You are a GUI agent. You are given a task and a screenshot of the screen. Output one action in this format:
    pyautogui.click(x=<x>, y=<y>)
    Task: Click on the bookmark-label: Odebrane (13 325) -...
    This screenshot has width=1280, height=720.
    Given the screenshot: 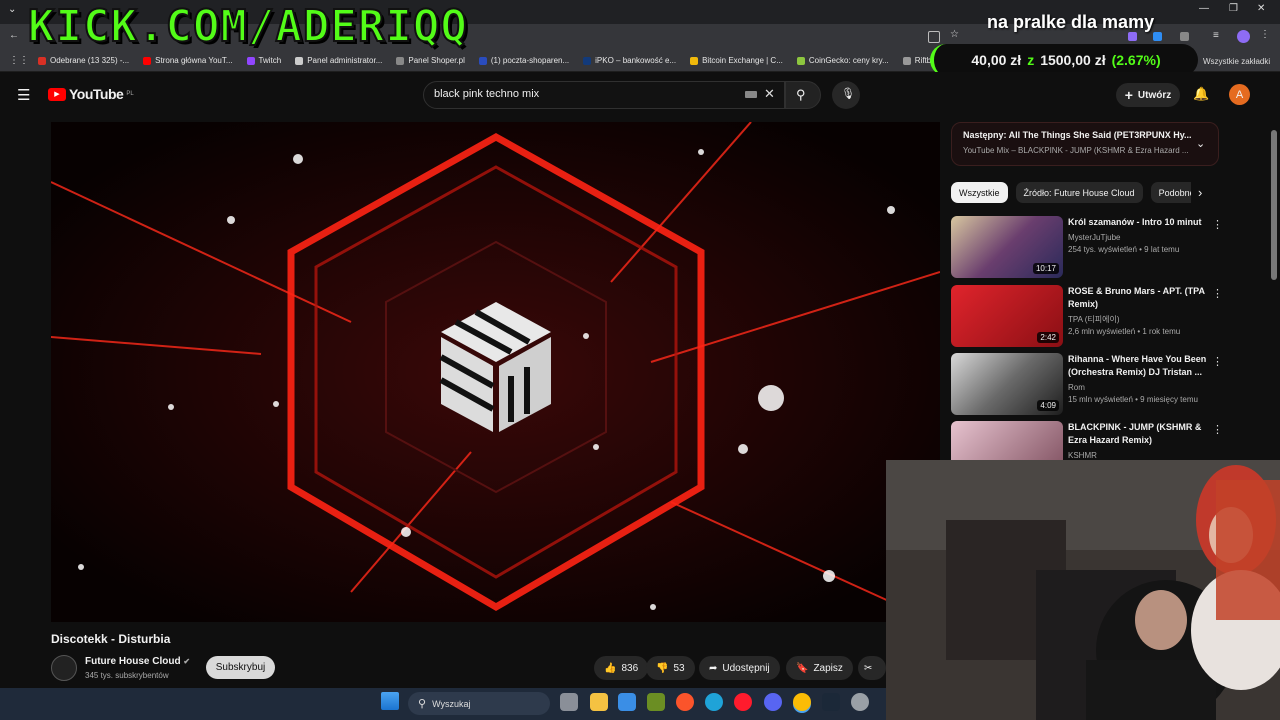 What is the action you would take?
    pyautogui.click(x=90, y=60)
    